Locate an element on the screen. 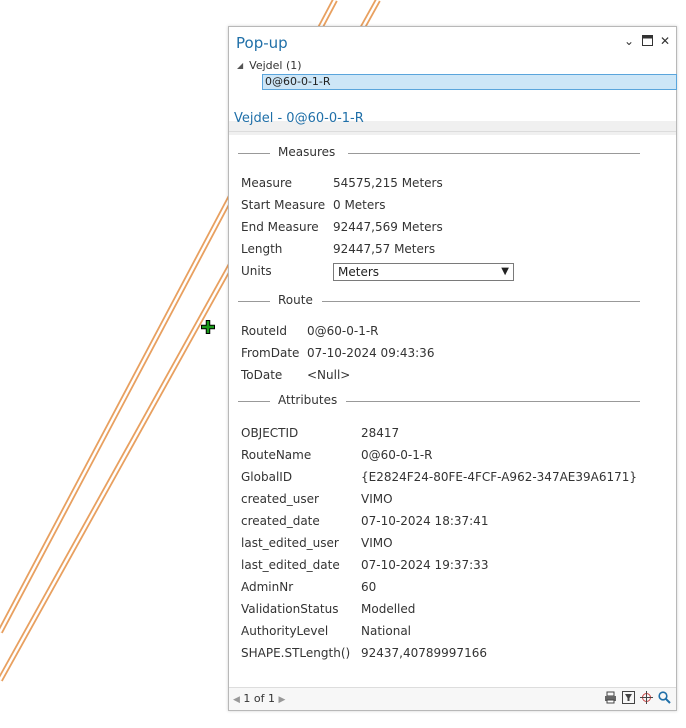 The image size is (686, 728). section-heading: Route is located at coordinates (295, 300).